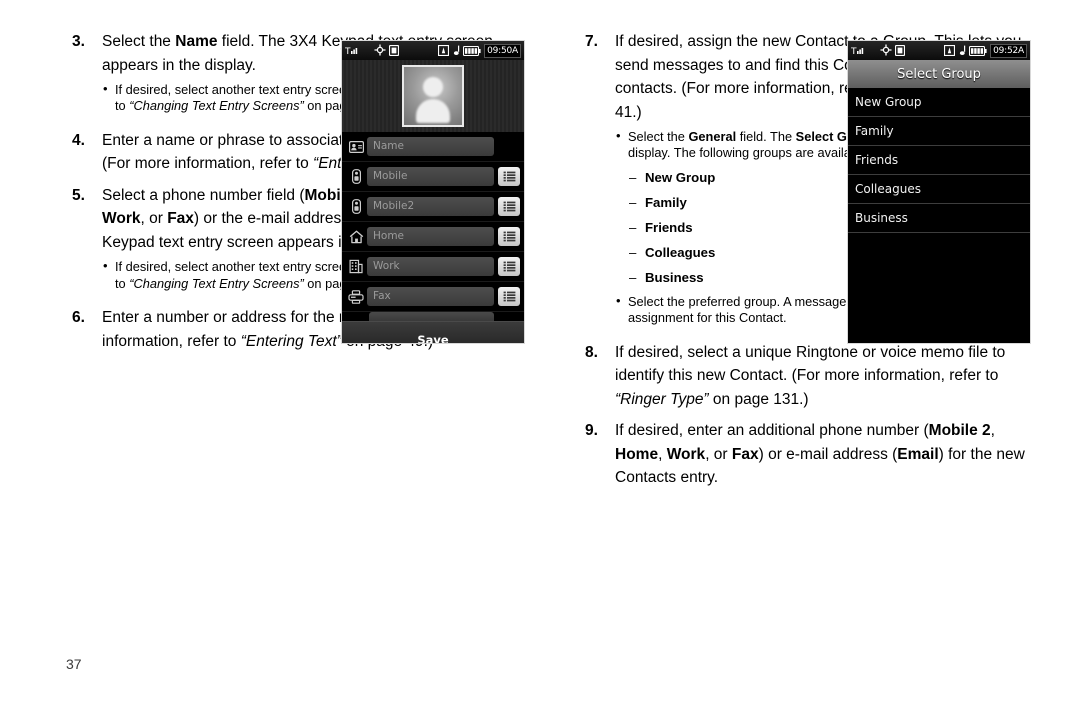 Image resolution: width=1080 pixels, height=720 pixels. I want to click on contact-photo-area, so click(433, 96).